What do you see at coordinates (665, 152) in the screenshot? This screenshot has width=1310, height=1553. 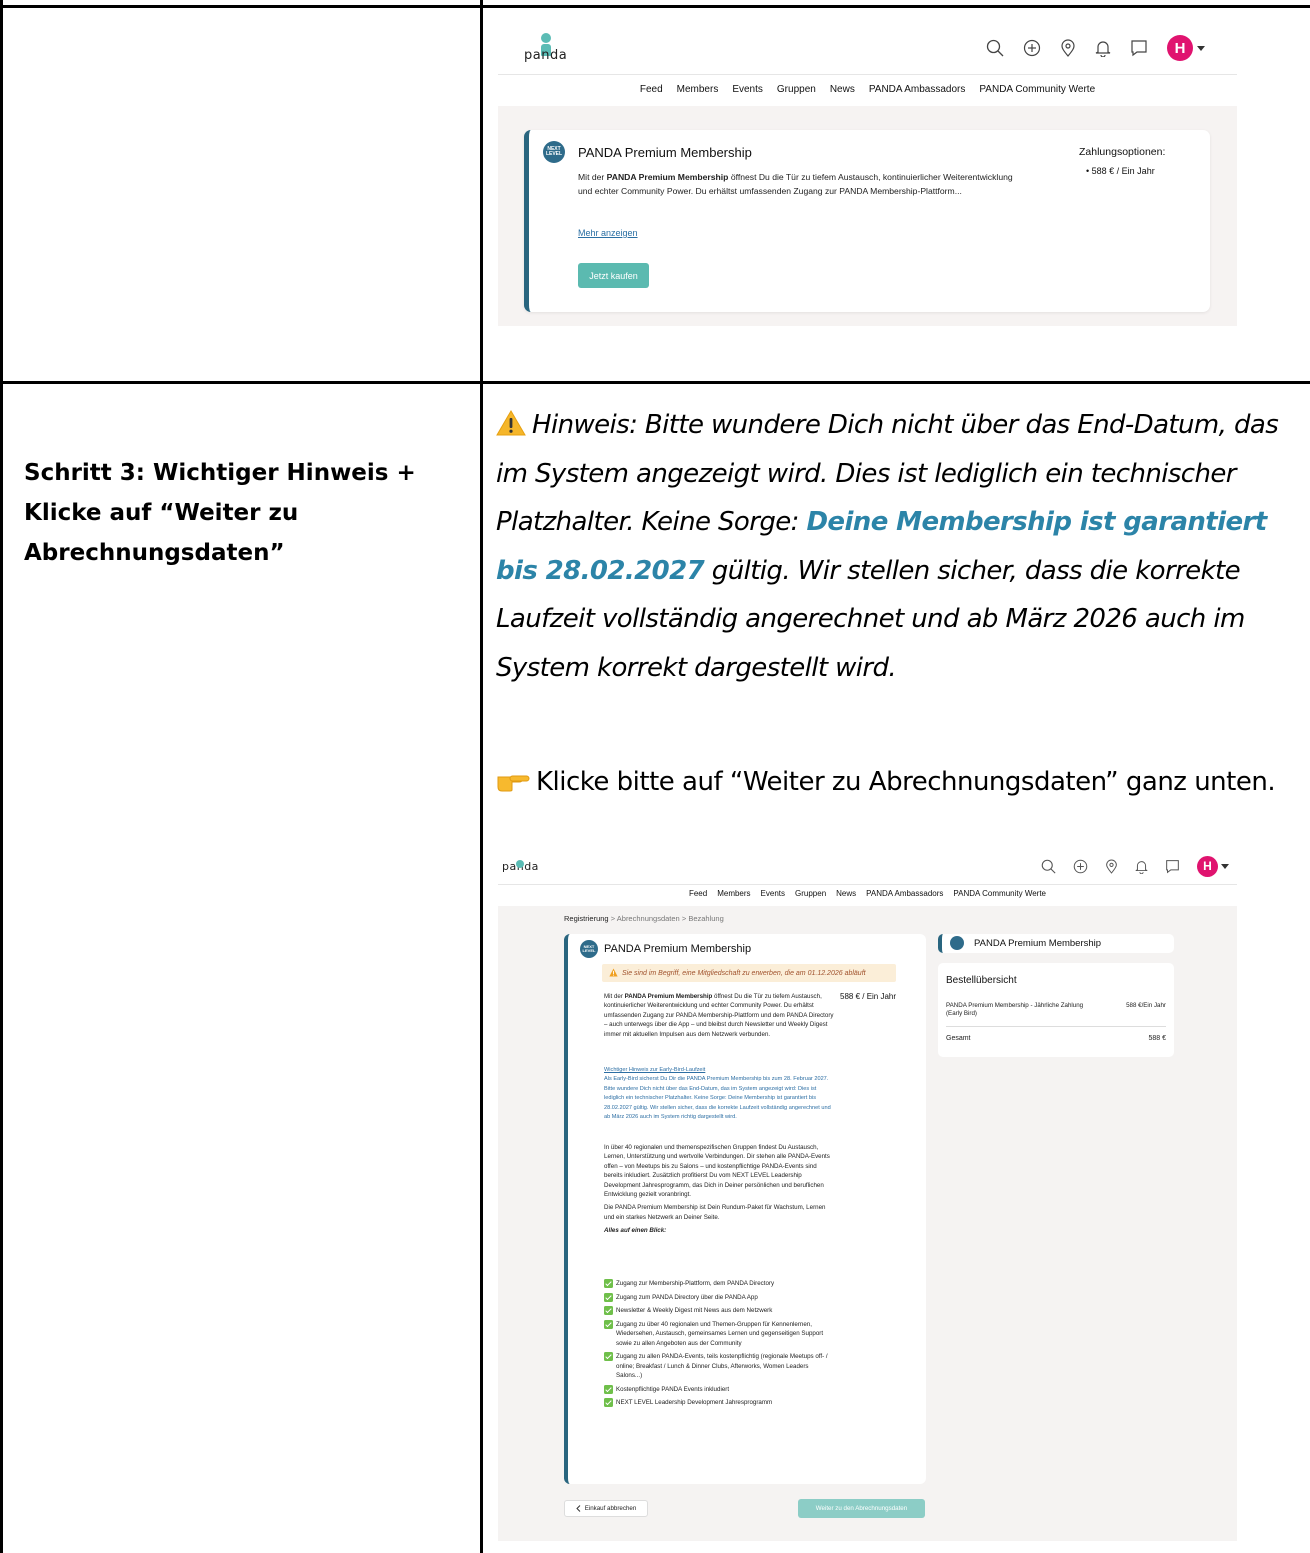 I see `membership-title: PANDA Premium Membership` at bounding box center [665, 152].